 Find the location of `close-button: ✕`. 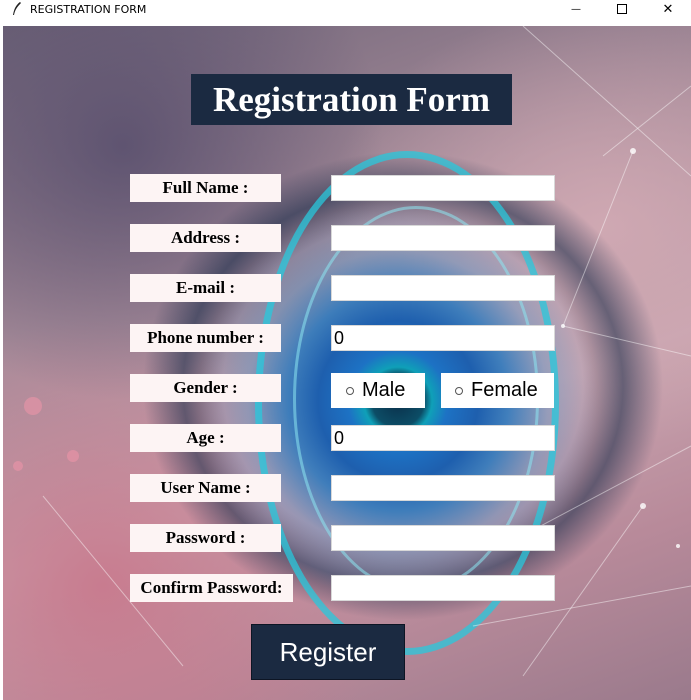

close-button: ✕ is located at coordinates (668, 9).